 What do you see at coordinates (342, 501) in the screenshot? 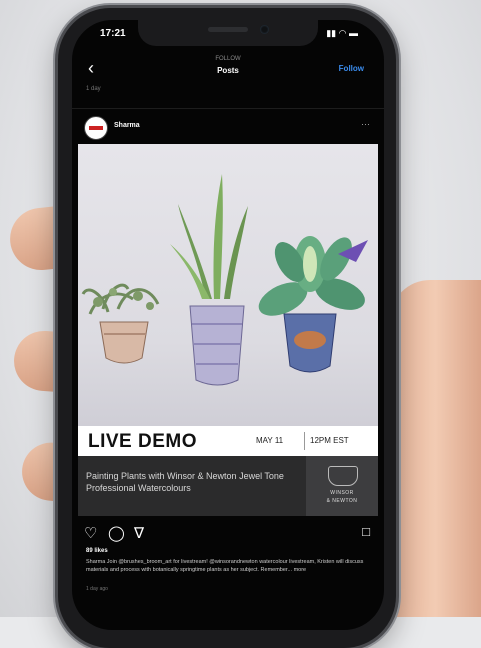
I see `logo-line-2: & NEWTON` at bounding box center [342, 501].